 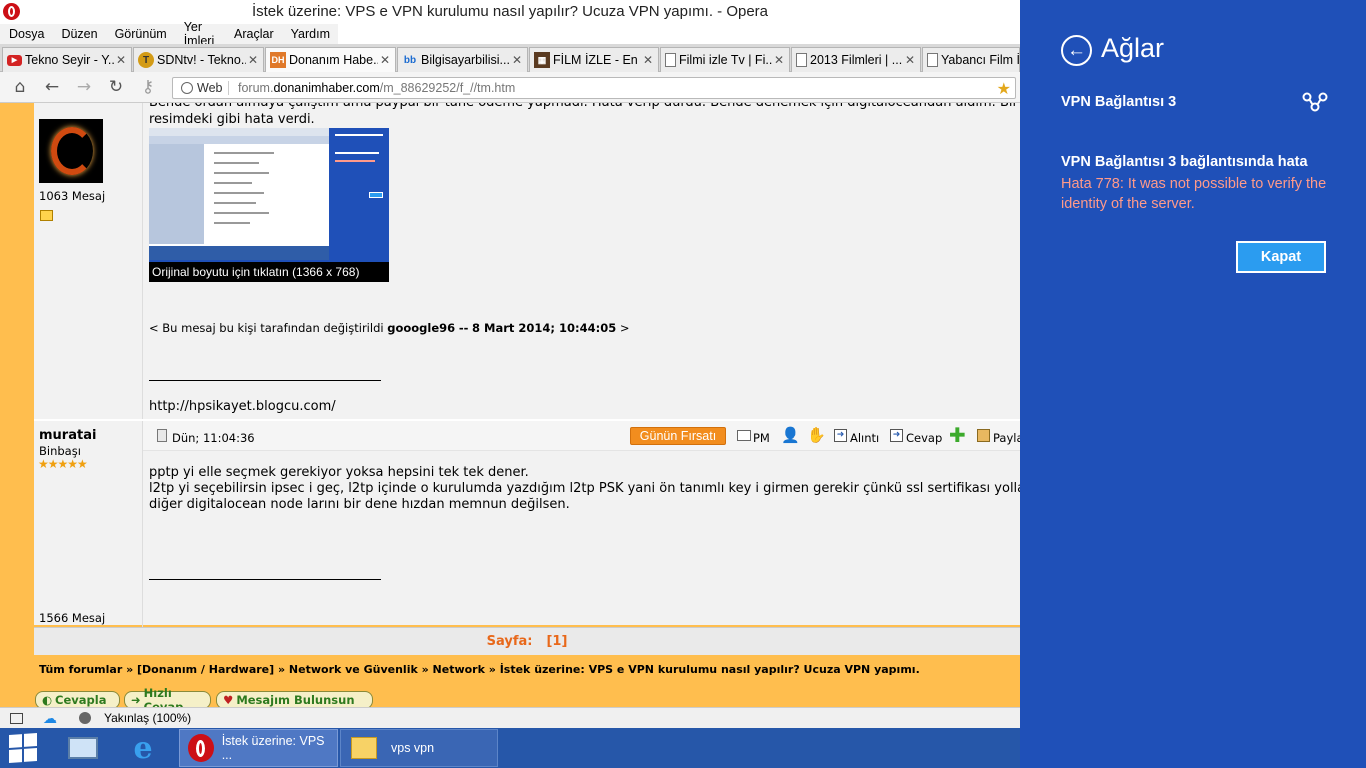 What do you see at coordinates (242, 407) in the screenshot?
I see `signature-link: http://hpsikayet.blogcu.com/` at bounding box center [242, 407].